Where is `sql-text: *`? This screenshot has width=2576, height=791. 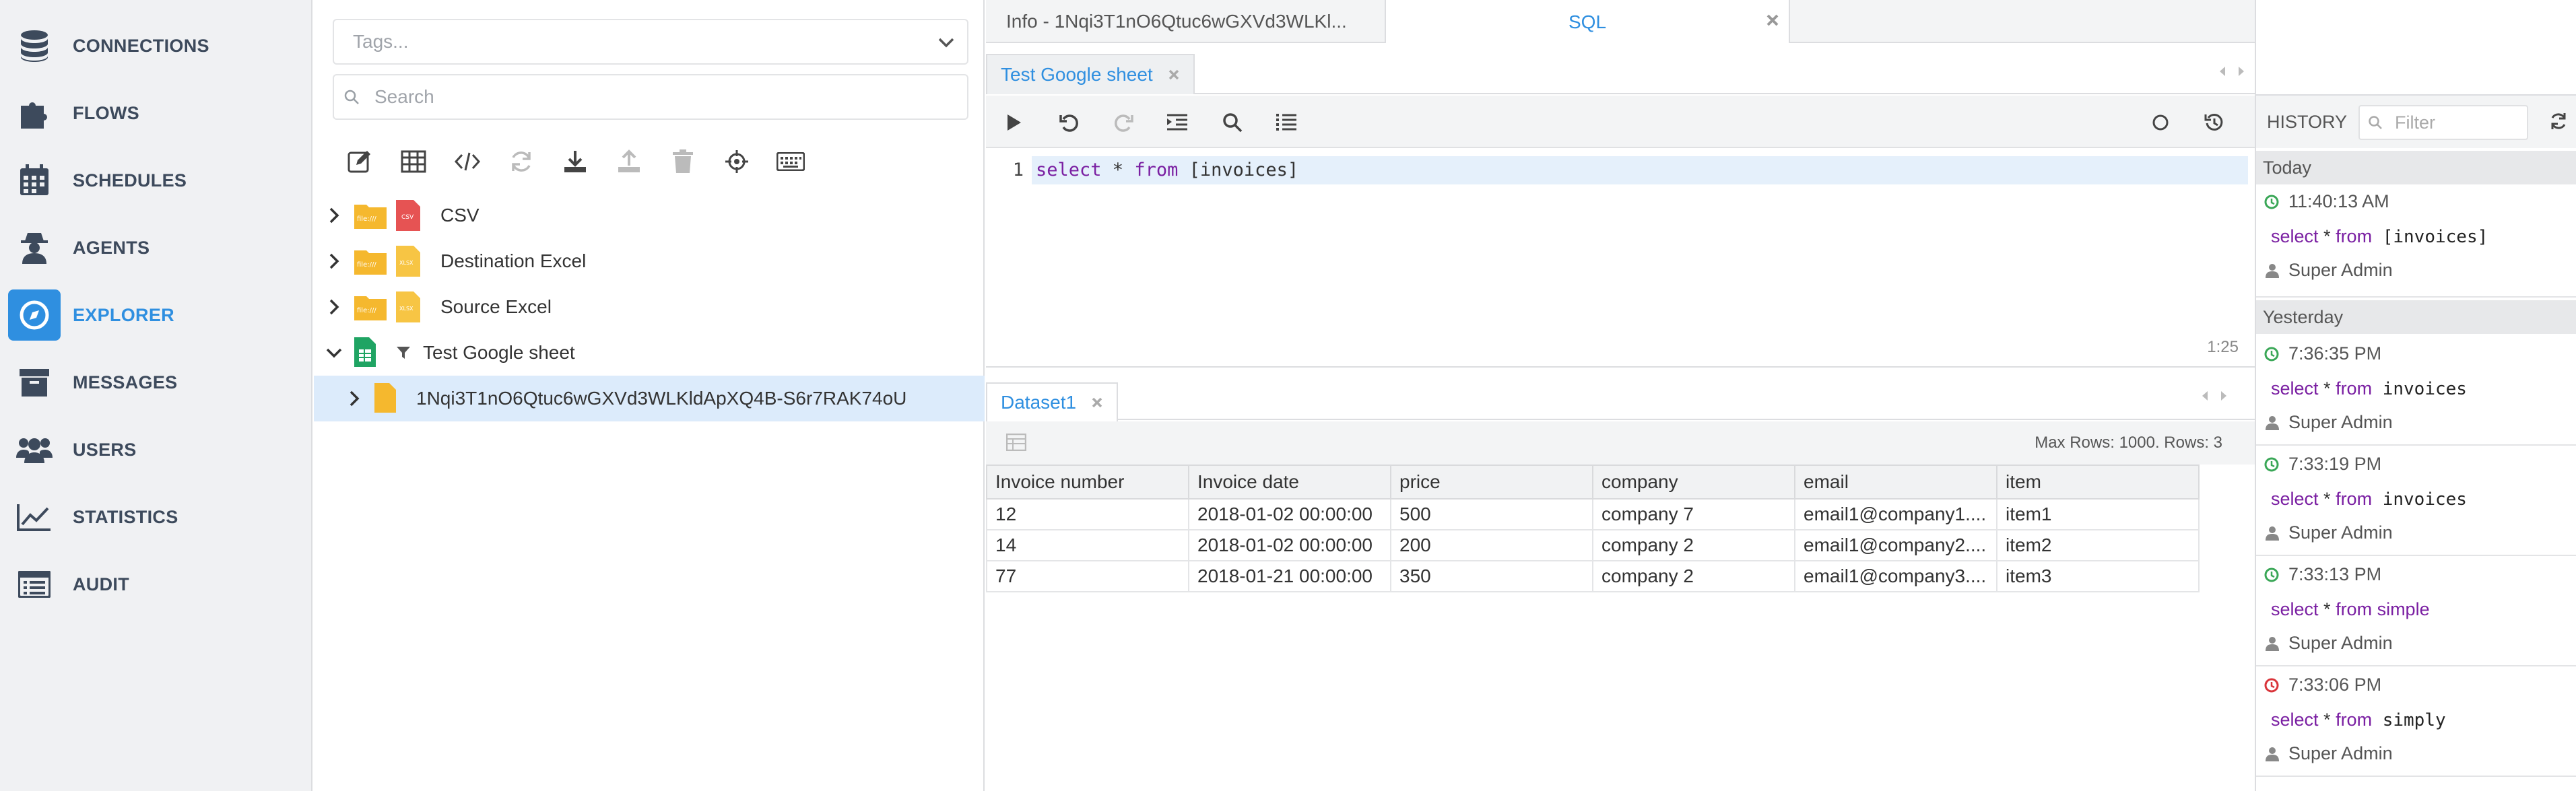 sql-text: * is located at coordinates (2327, 499).